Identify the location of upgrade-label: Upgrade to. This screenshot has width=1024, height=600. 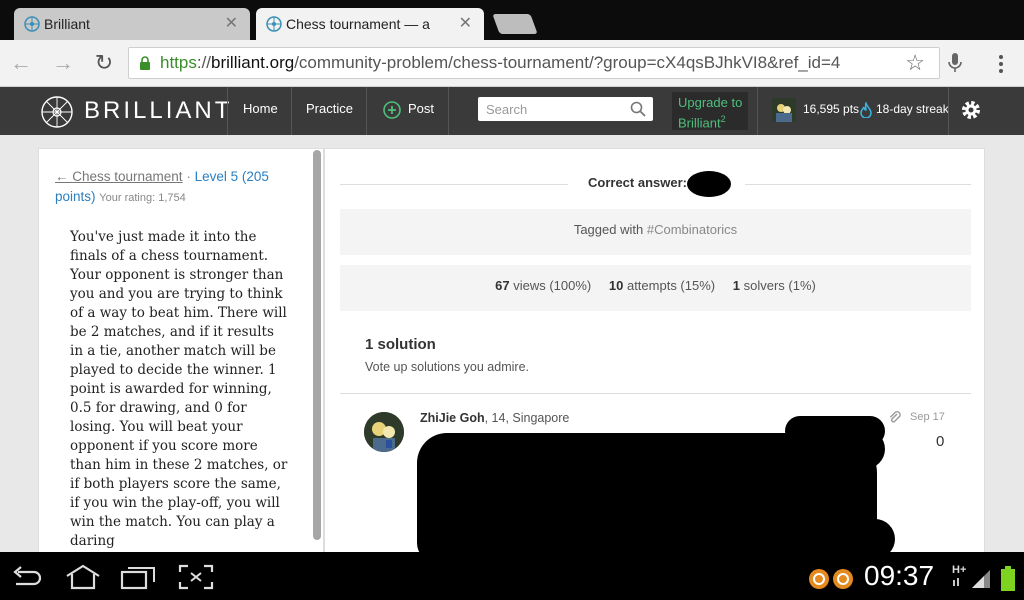
(710, 102).